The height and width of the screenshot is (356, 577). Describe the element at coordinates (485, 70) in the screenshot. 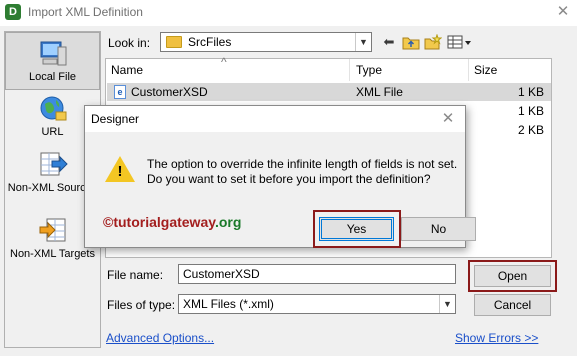

I see `column-header-size: Size` at that location.